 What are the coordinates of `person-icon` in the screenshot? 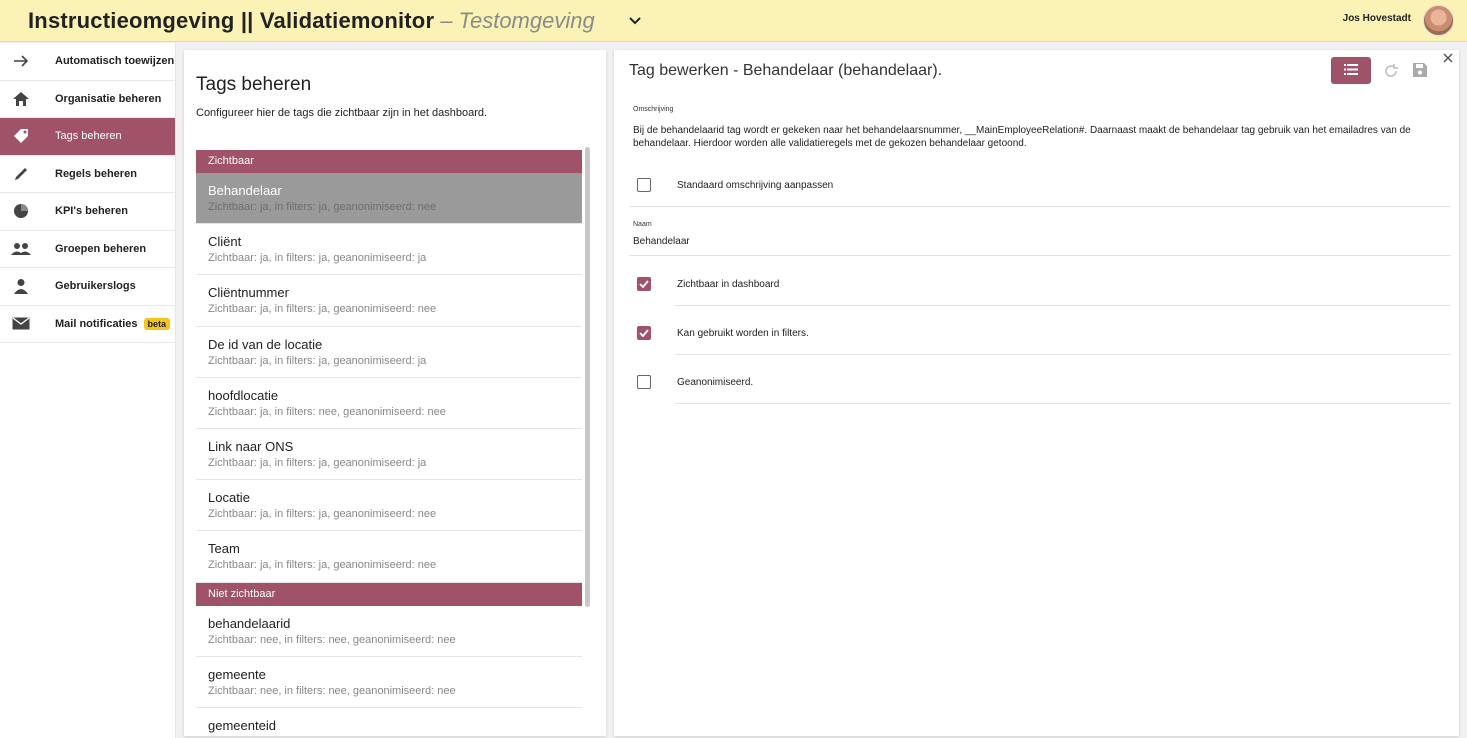 It's located at (21, 286).